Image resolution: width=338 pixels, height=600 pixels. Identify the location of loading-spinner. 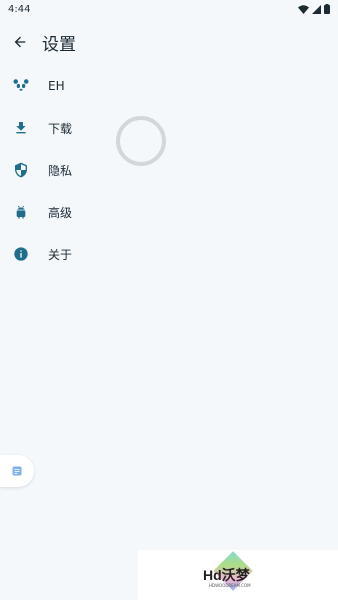
(141, 141).